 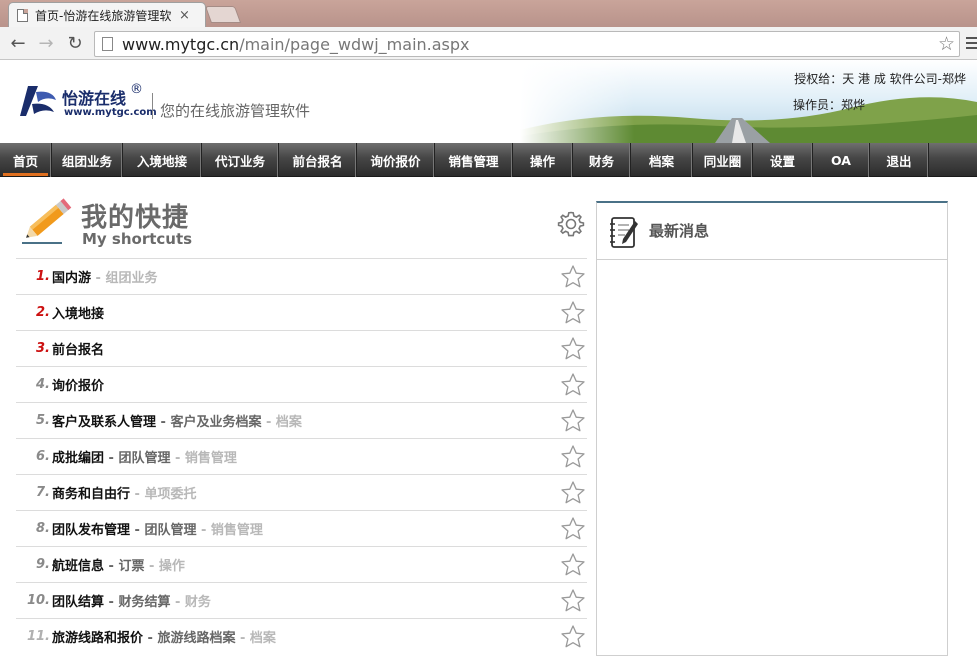 I want to click on nav-item-2: 入境地接, so click(x=162, y=160).